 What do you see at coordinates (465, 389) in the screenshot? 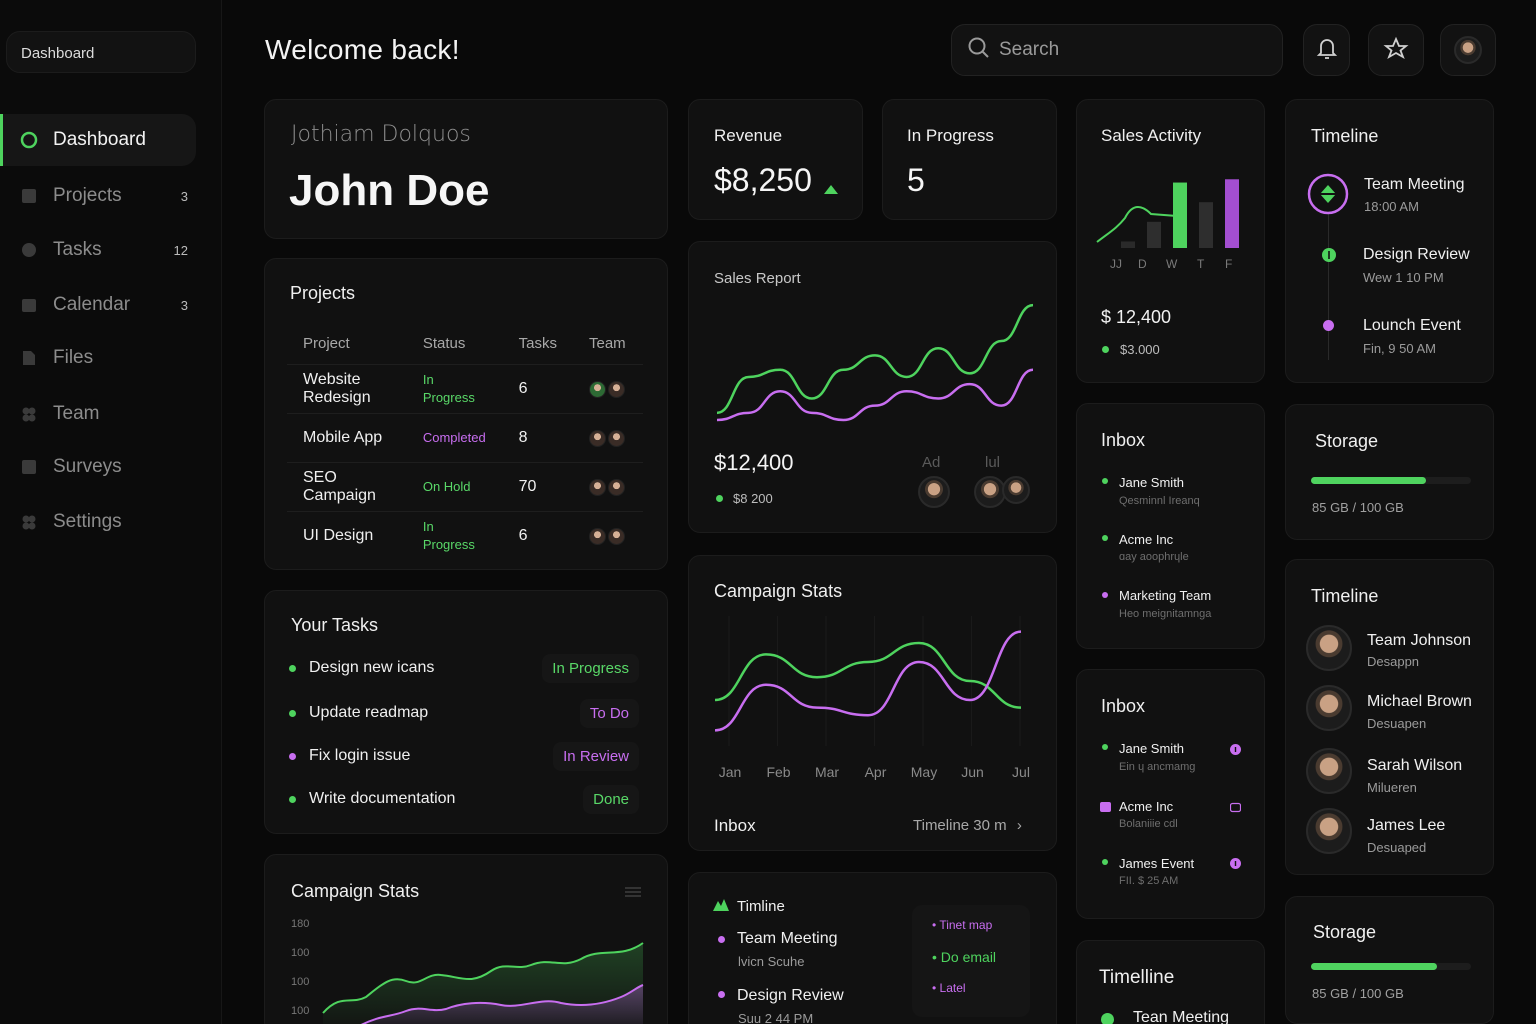
I see `table-row: Website Redesign In Progress 6` at bounding box center [465, 389].